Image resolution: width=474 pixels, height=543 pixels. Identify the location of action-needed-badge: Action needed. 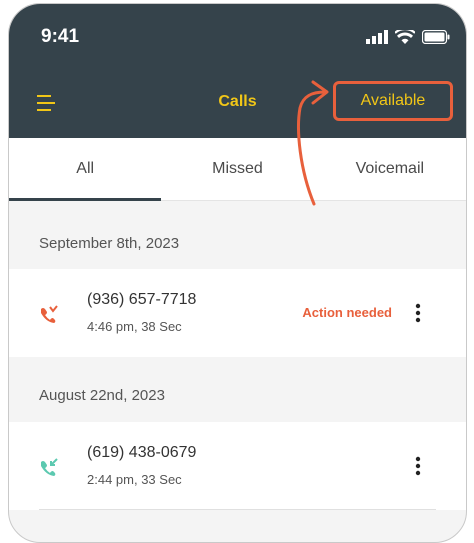
(347, 312).